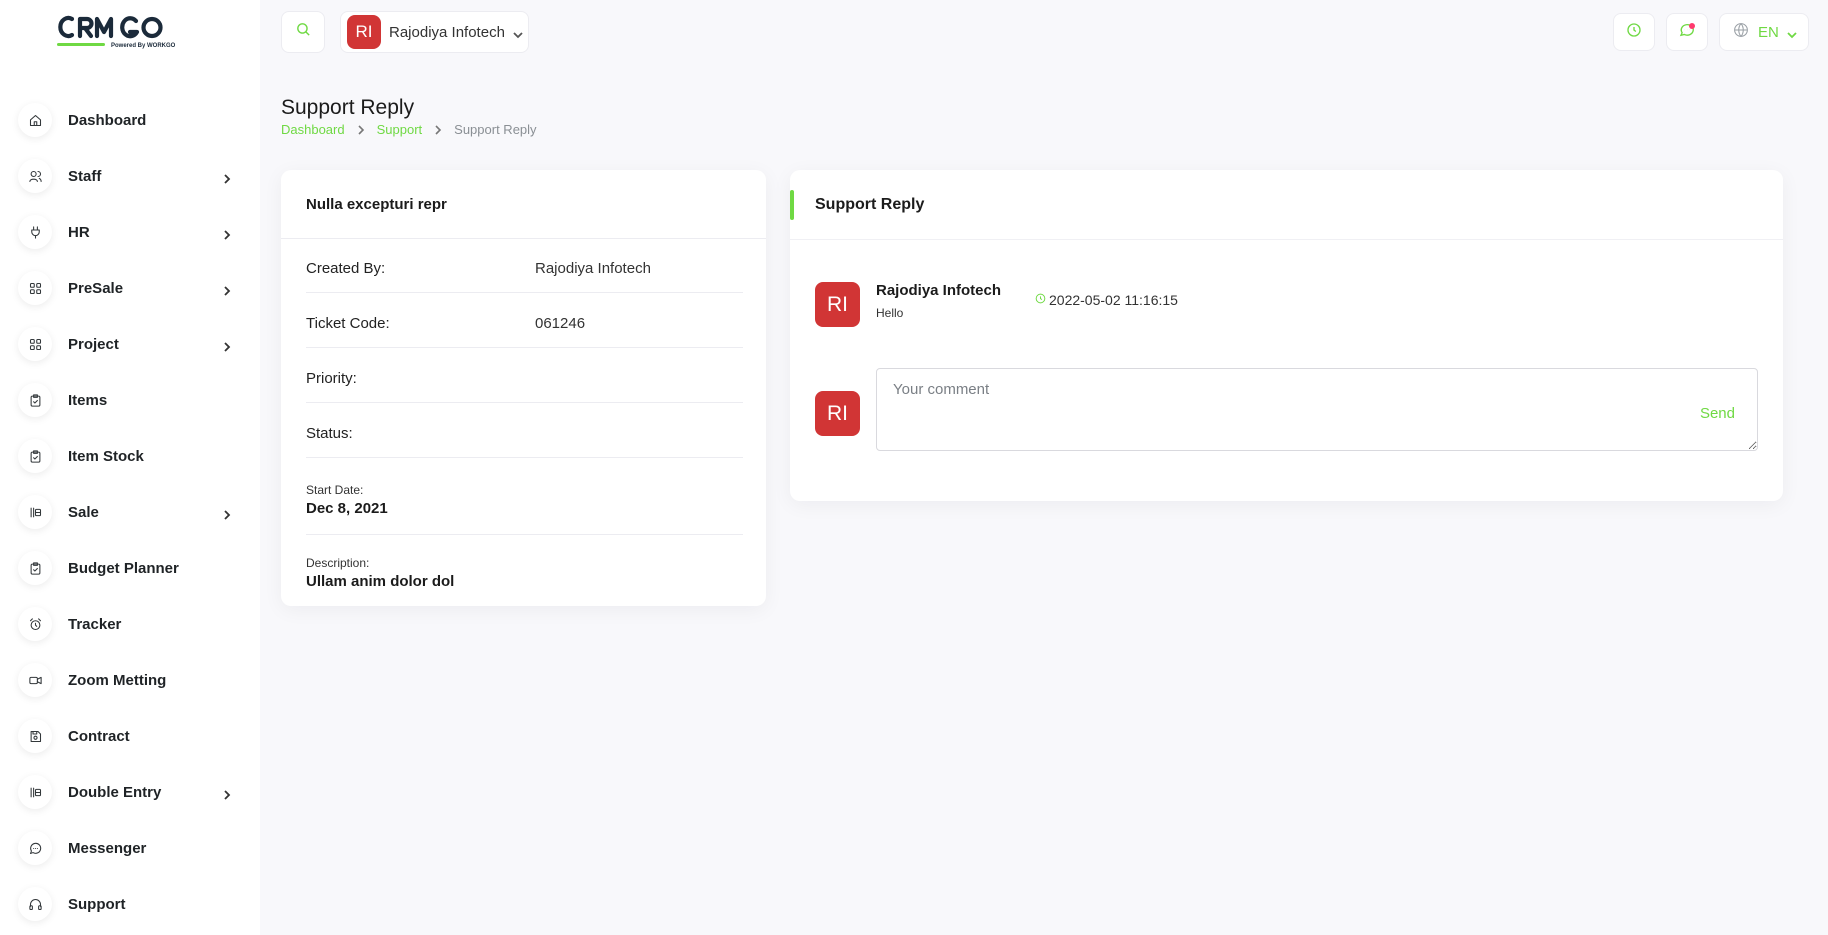 The height and width of the screenshot is (935, 1828). What do you see at coordinates (85, 176) in the screenshot?
I see `sidebar-item-label: Staff` at bounding box center [85, 176].